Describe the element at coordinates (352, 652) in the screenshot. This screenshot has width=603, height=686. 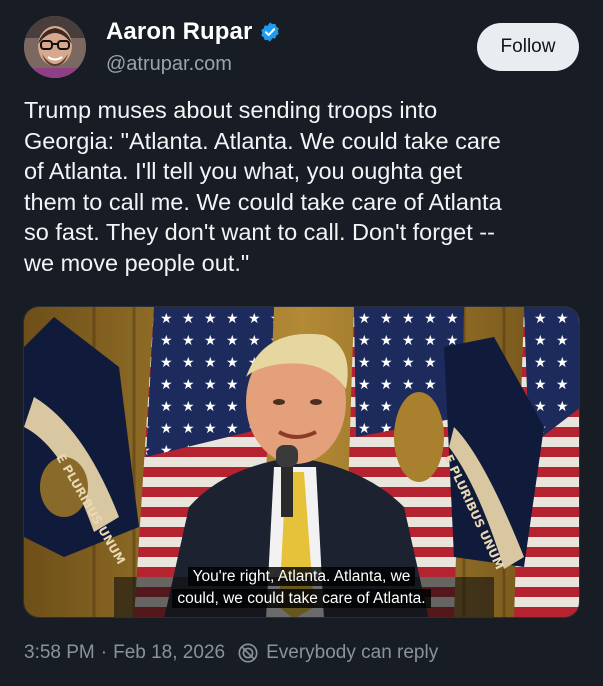
I see `reply-setting-label: Everybody can reply` at that location.